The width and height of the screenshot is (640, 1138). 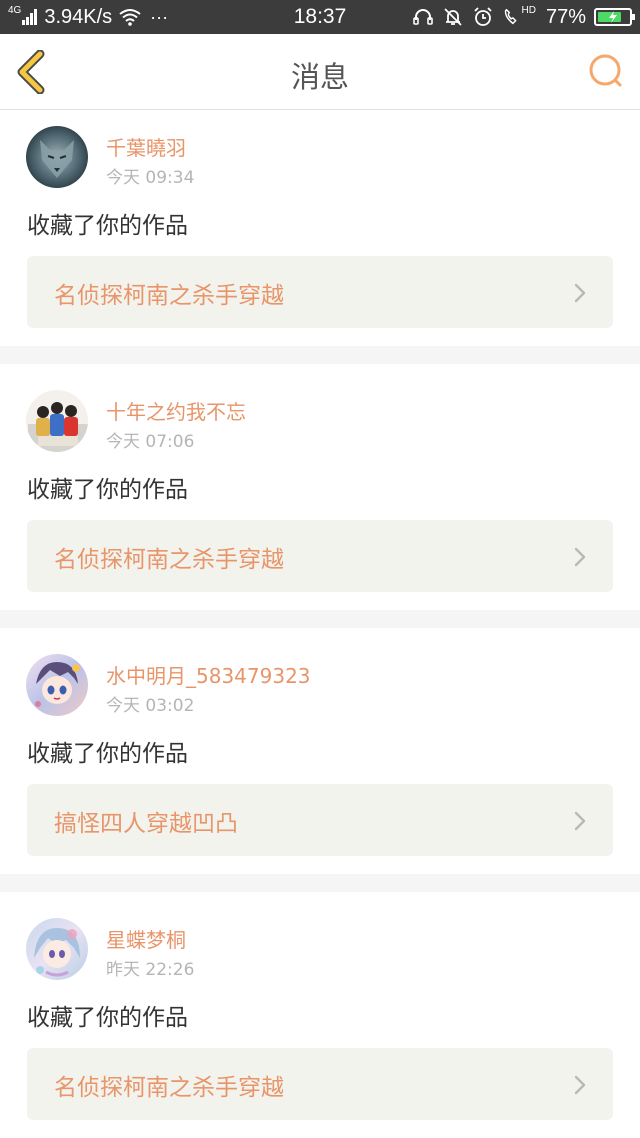 What do you see at coordinates (146, 938) in the screenshot?
I see `username: 星蝶梦桐` at bounding box center [146, 938].